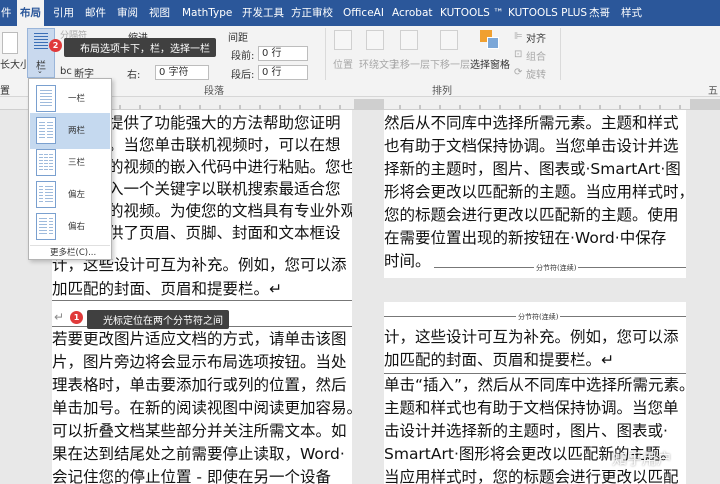 Image resolution: width=720 pixels, height=484 pixels. What do you see at coordinates (77, 131) in the screenshot?
I see `columns-option-label: 两栏` at bounding box center [77, 131].